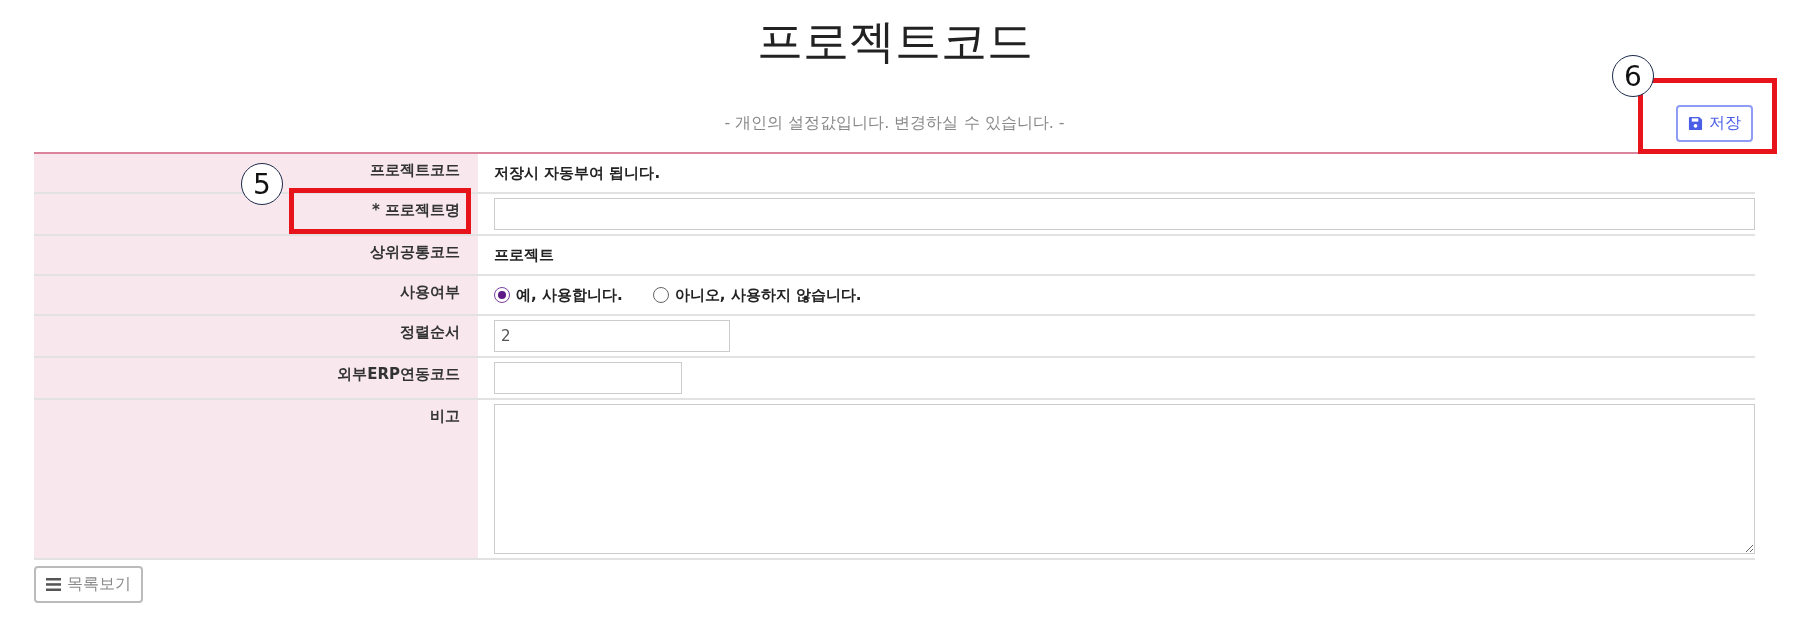 The height and width of the screenshot is (634, 1794). What do you see at coordinates (612, 336) in the screenshot?
I see `input-field: 2` at bounding box center [612, 336].